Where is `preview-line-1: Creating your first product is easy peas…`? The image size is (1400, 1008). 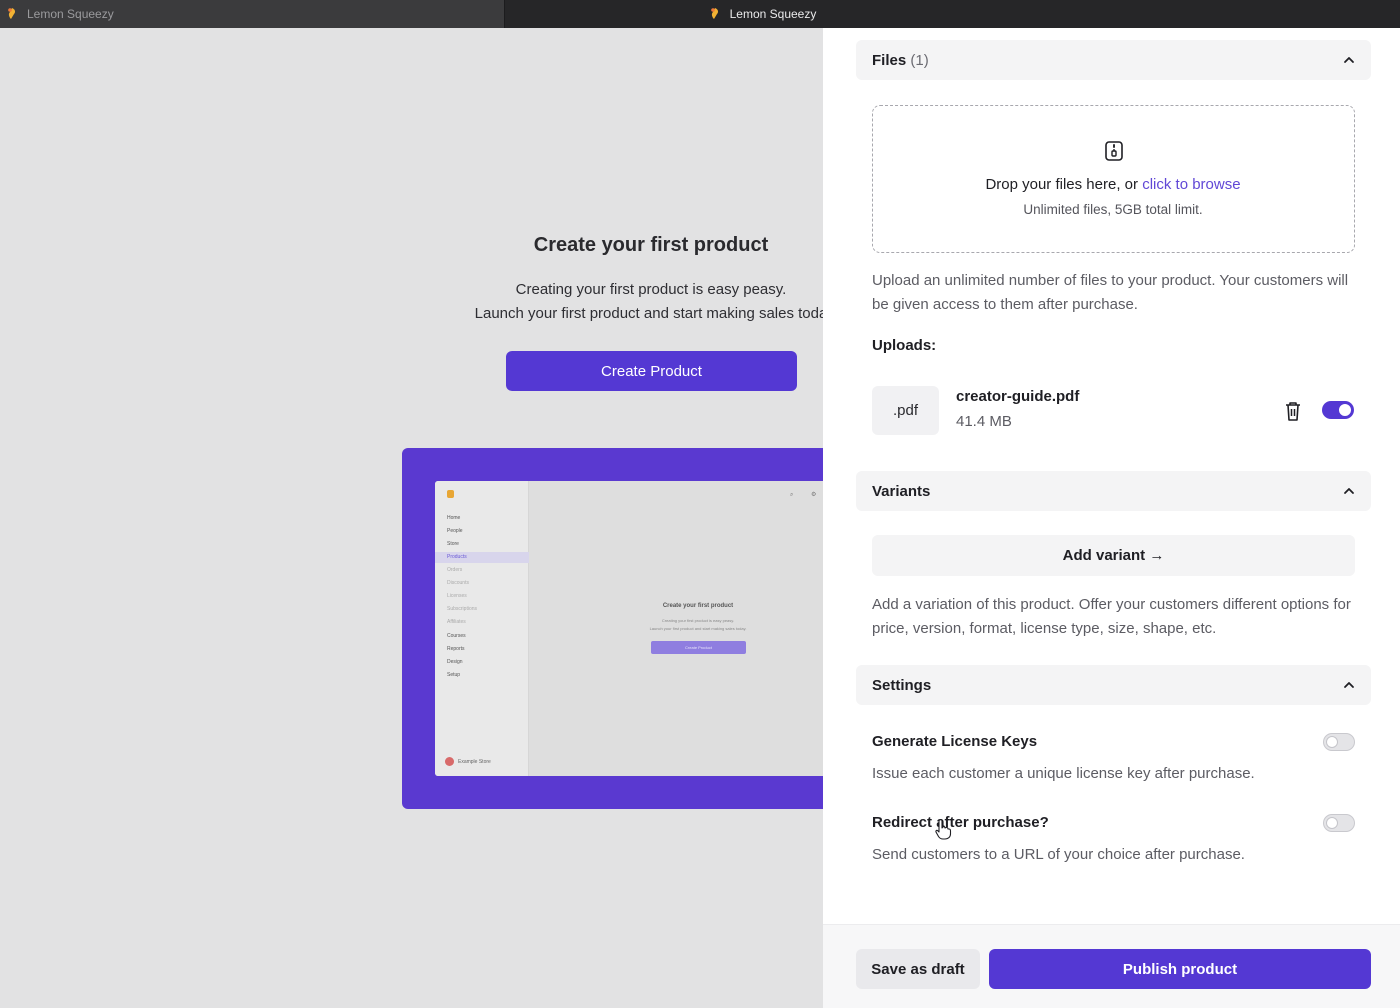
preview-line-1: Creating your first product is easy peas… is located at coordinates (698, 620).